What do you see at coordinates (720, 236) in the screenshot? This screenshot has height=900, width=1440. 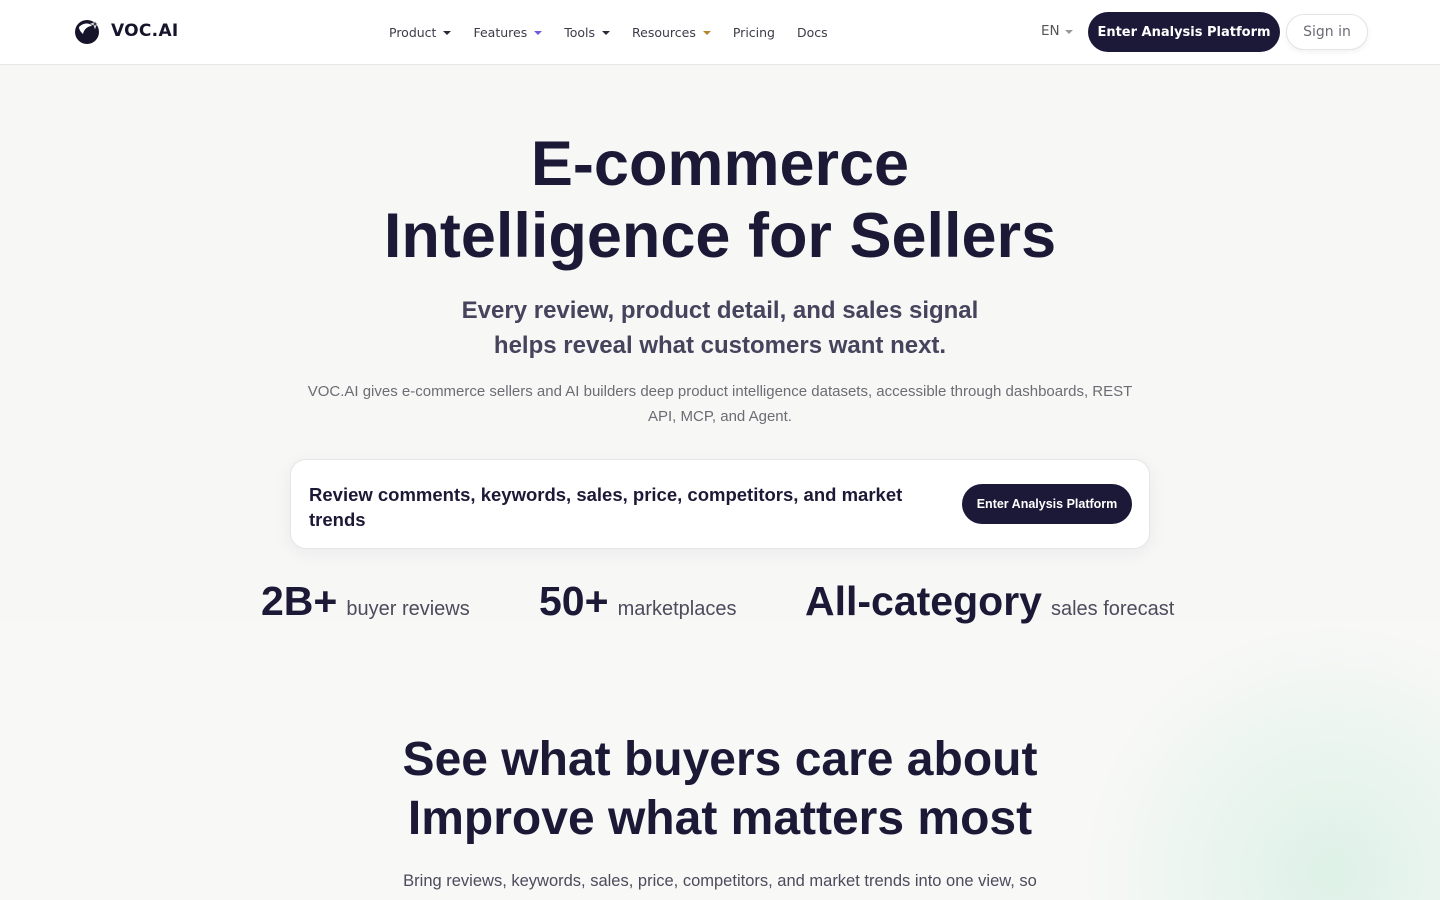 I see `hero-title-line2: Intelligence for Sellers` at bounding box center [720, 236].